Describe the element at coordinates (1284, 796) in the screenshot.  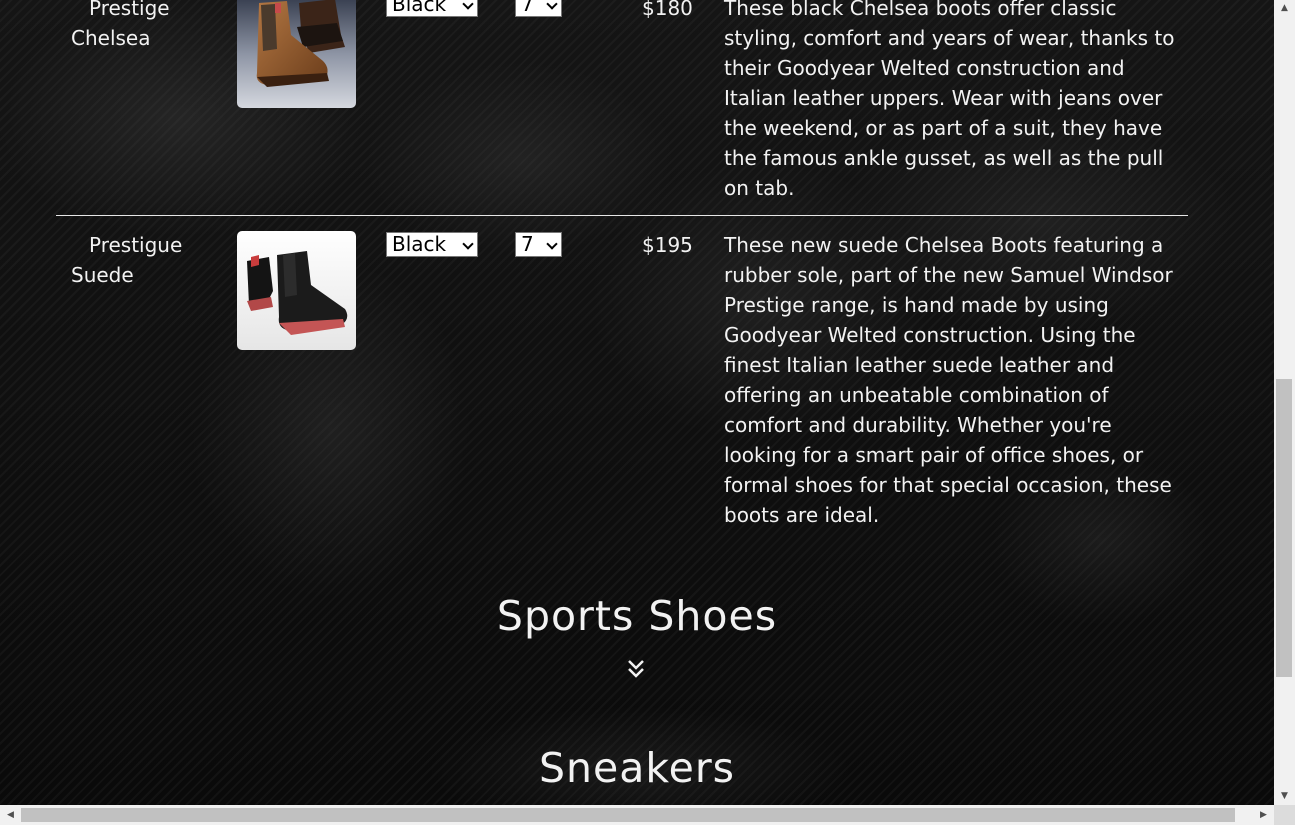
I see `scroll-down-arrow: ▼` at that location.